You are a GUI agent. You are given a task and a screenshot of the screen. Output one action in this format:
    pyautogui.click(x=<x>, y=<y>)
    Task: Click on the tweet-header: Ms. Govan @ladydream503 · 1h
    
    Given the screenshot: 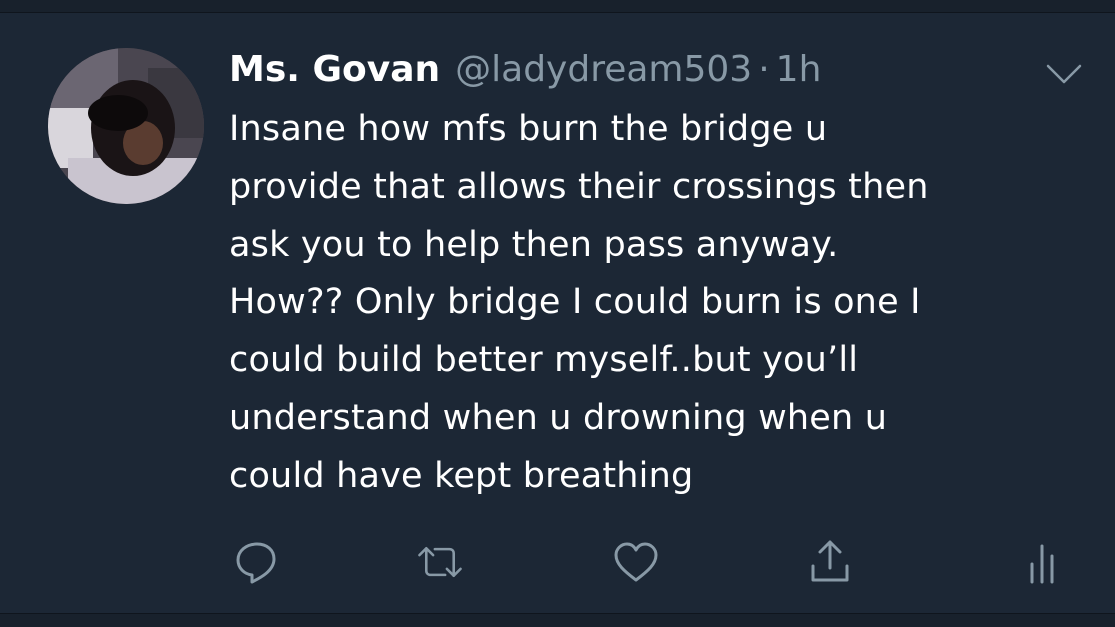 What is the action you would take?
    pyautogui.click(x=525, y=70)
    